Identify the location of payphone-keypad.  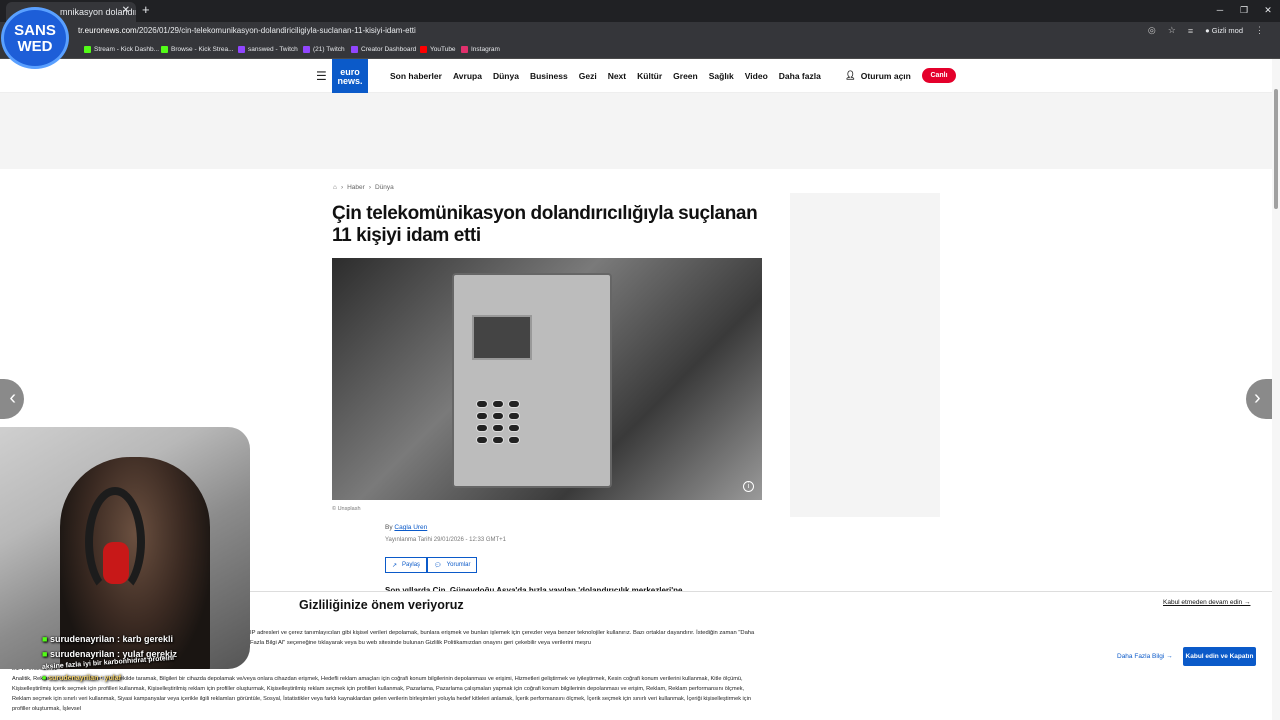
(498, 422).